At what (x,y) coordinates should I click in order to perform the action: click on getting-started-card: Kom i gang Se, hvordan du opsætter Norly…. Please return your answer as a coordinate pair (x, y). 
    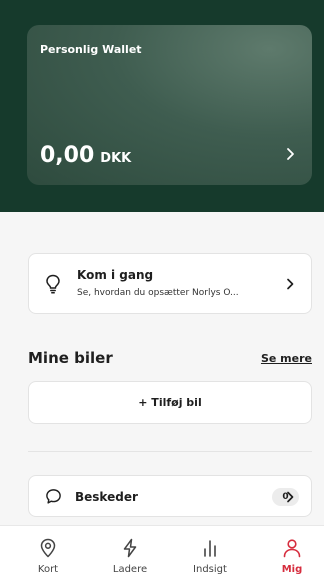
    Looking at the image, I should click on (170, 283).